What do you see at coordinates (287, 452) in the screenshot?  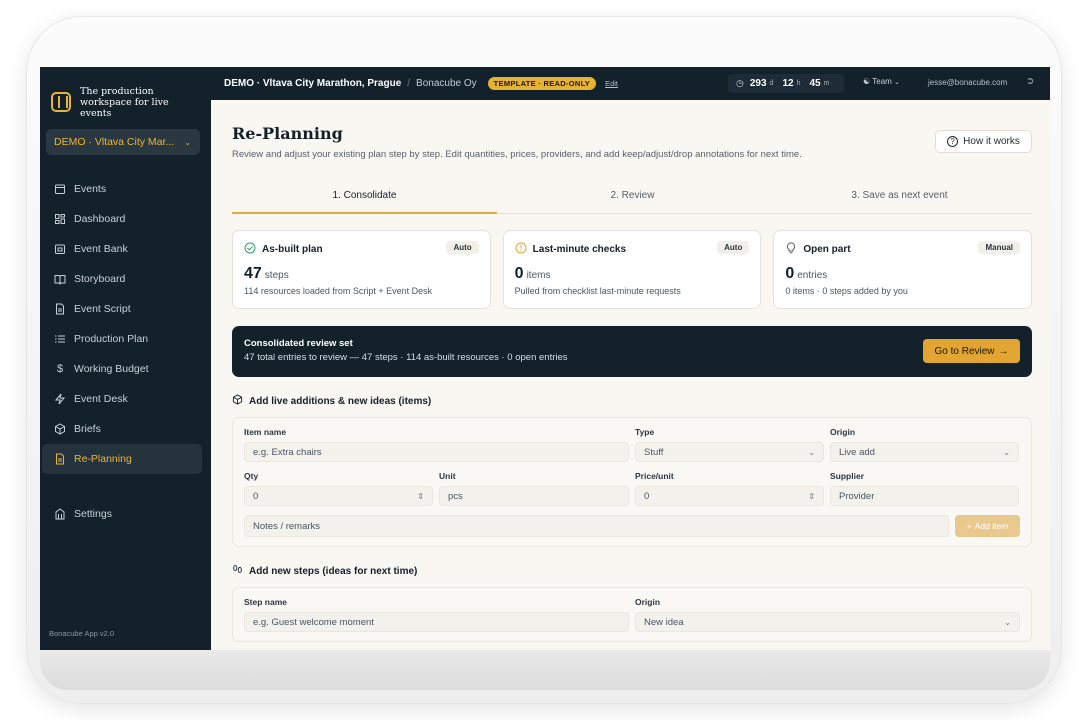 I see `item-name-placeholder: e.g. Extra chairs` at bounding box center [287, 452].